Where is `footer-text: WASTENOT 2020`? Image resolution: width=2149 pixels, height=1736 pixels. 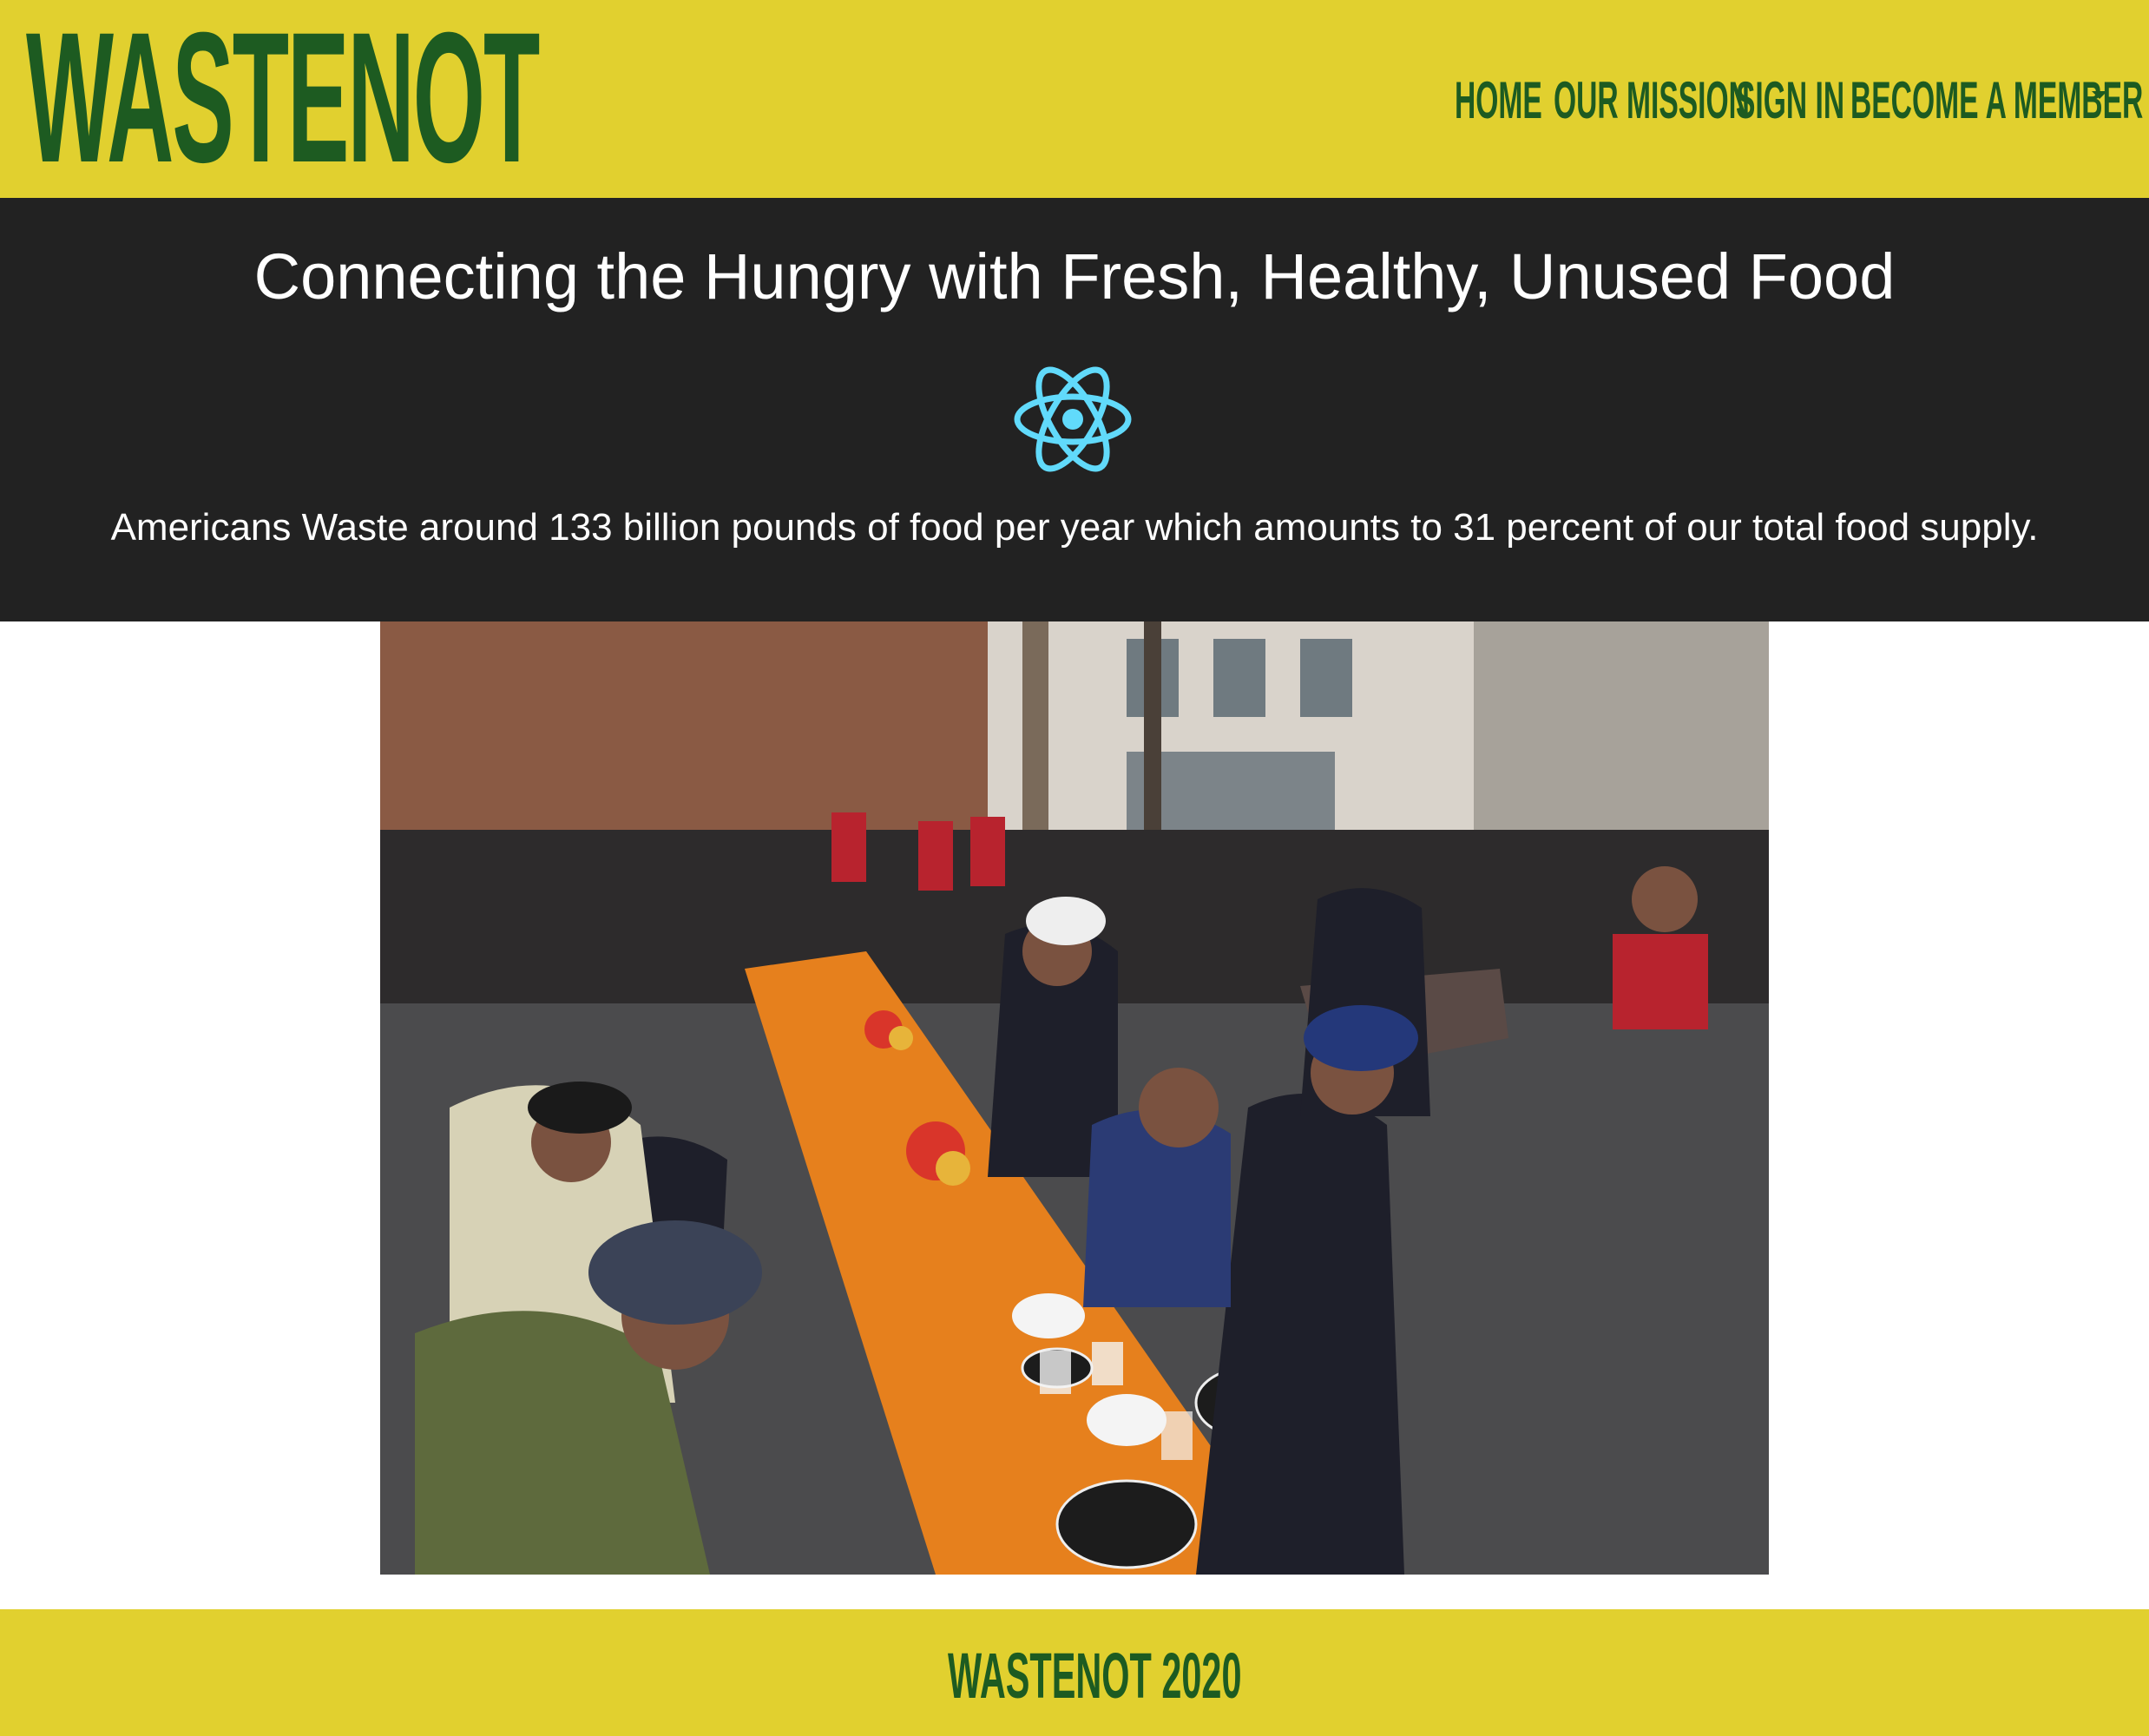 footer-text: WASTENOT 2020 is located at coordinates (1095, 1676).